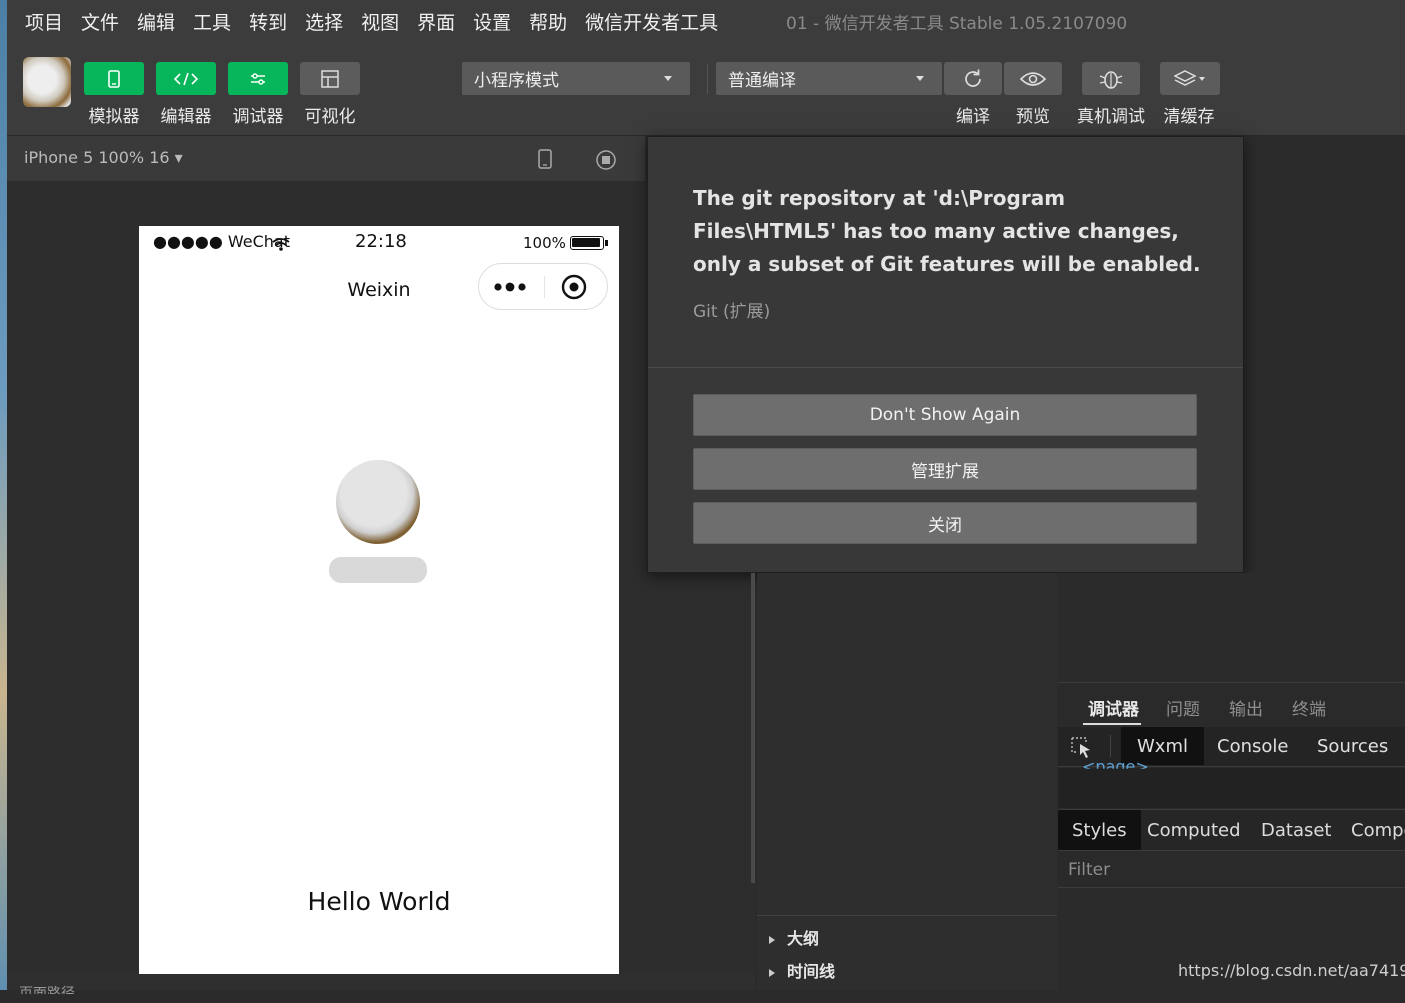 The image size is (1405, 1003). I want to click on menu-wechat-devtools: 微信开发者工具, so click(651, 21).